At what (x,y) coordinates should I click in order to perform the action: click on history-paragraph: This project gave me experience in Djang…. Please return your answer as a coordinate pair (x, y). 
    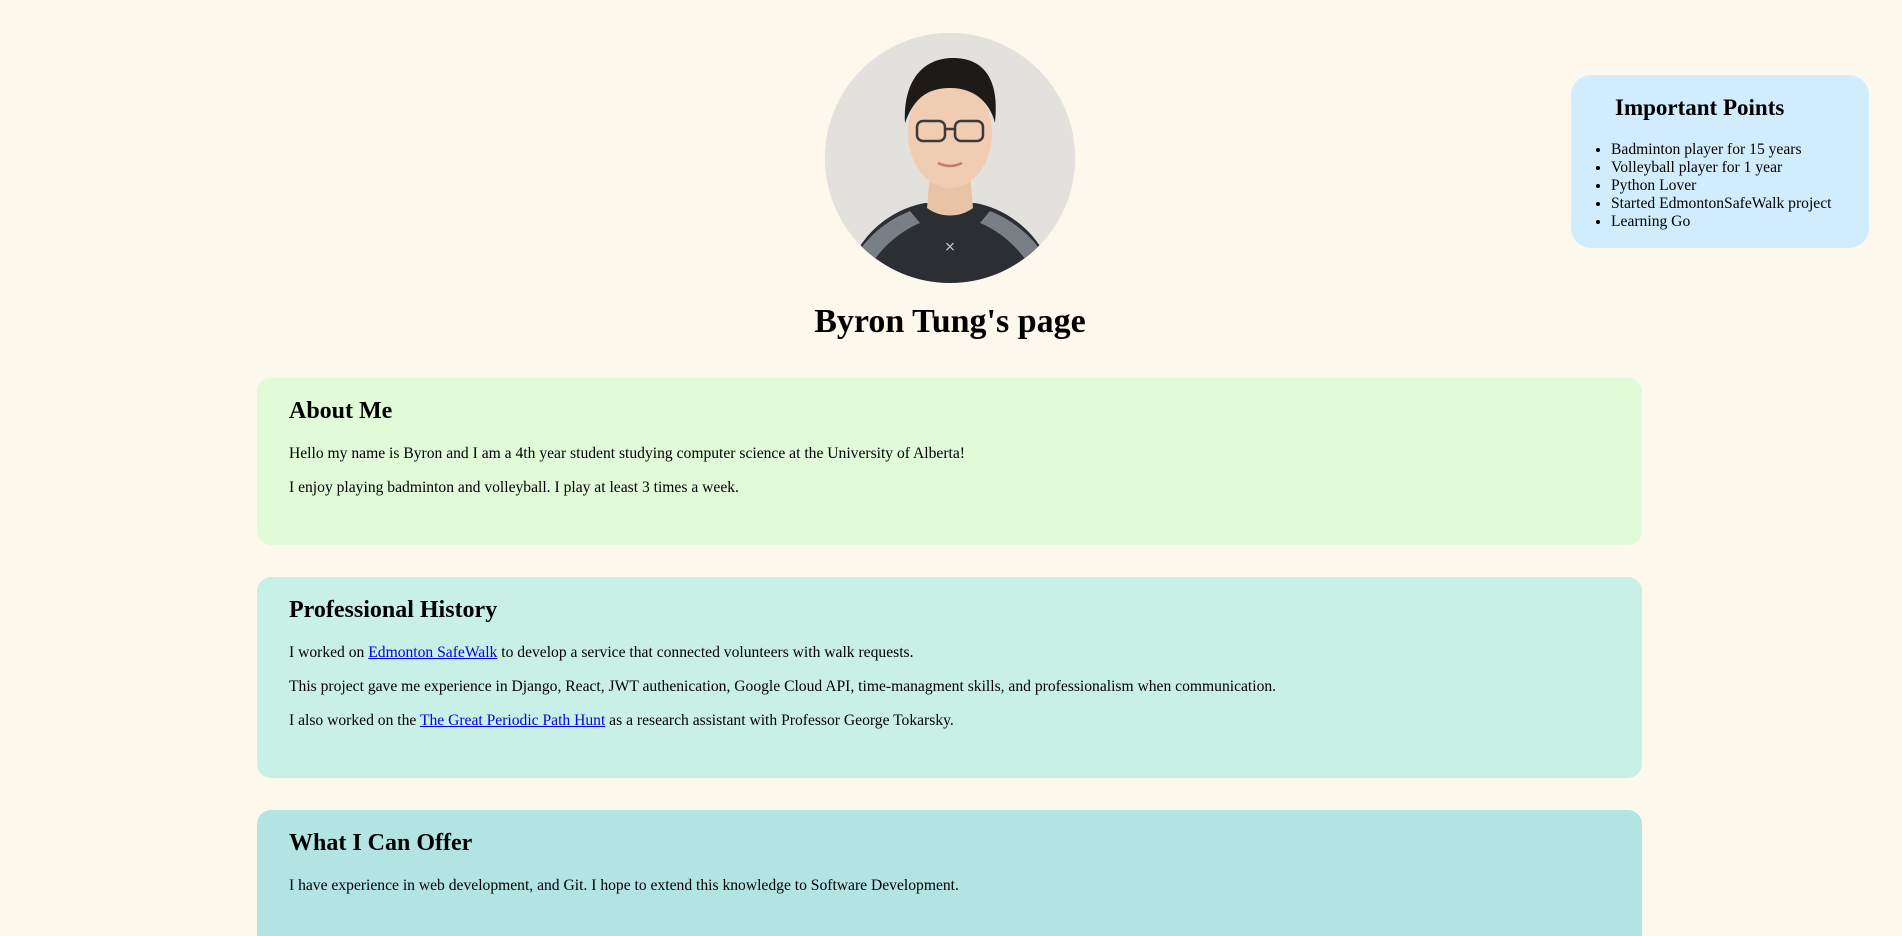
    Looking at the image, I should click on (783, 686).